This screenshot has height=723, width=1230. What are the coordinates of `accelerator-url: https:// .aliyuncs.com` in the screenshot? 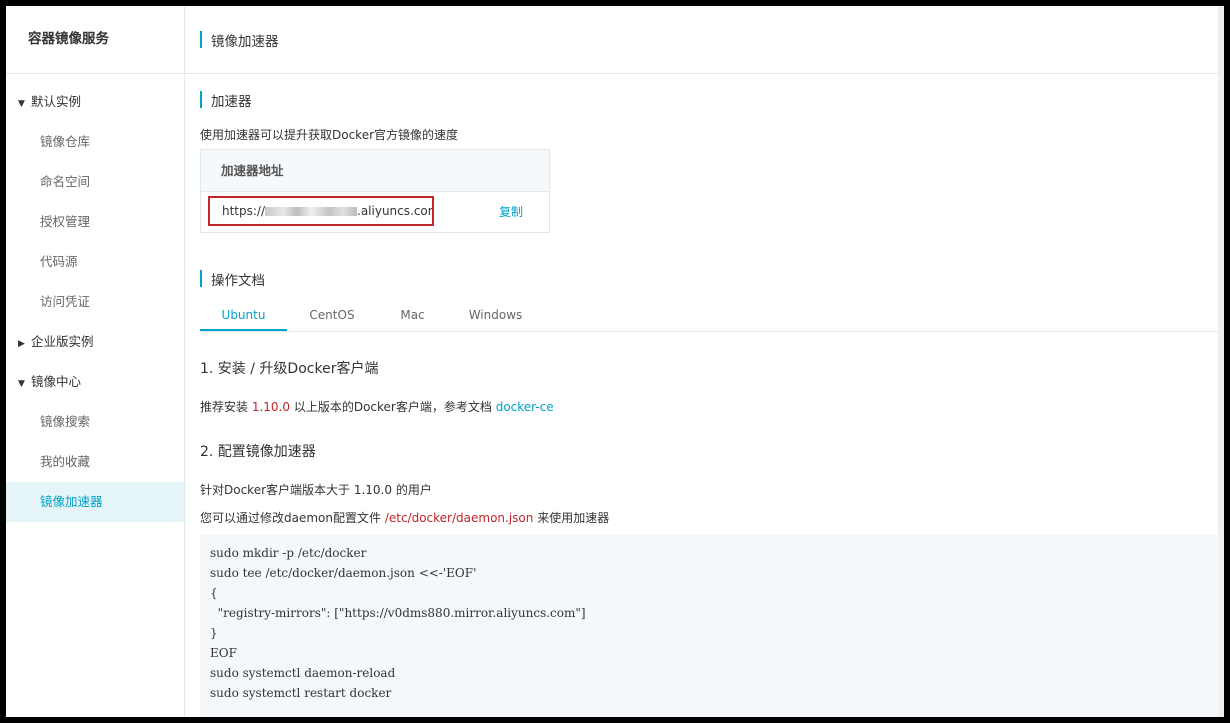 It's located at (321, 211).